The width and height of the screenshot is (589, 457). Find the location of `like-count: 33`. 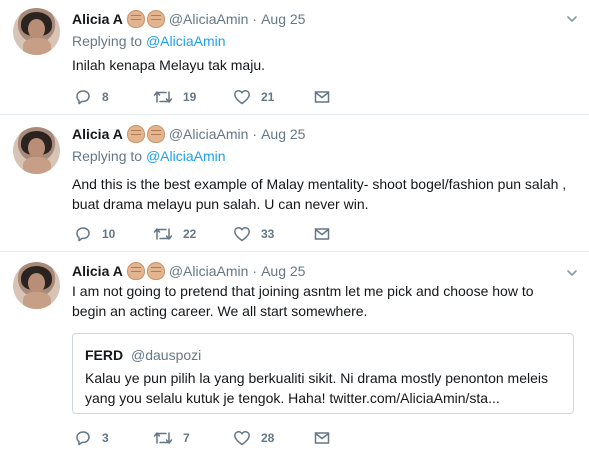

like-count: 33 is located at coordinates (268, 234).